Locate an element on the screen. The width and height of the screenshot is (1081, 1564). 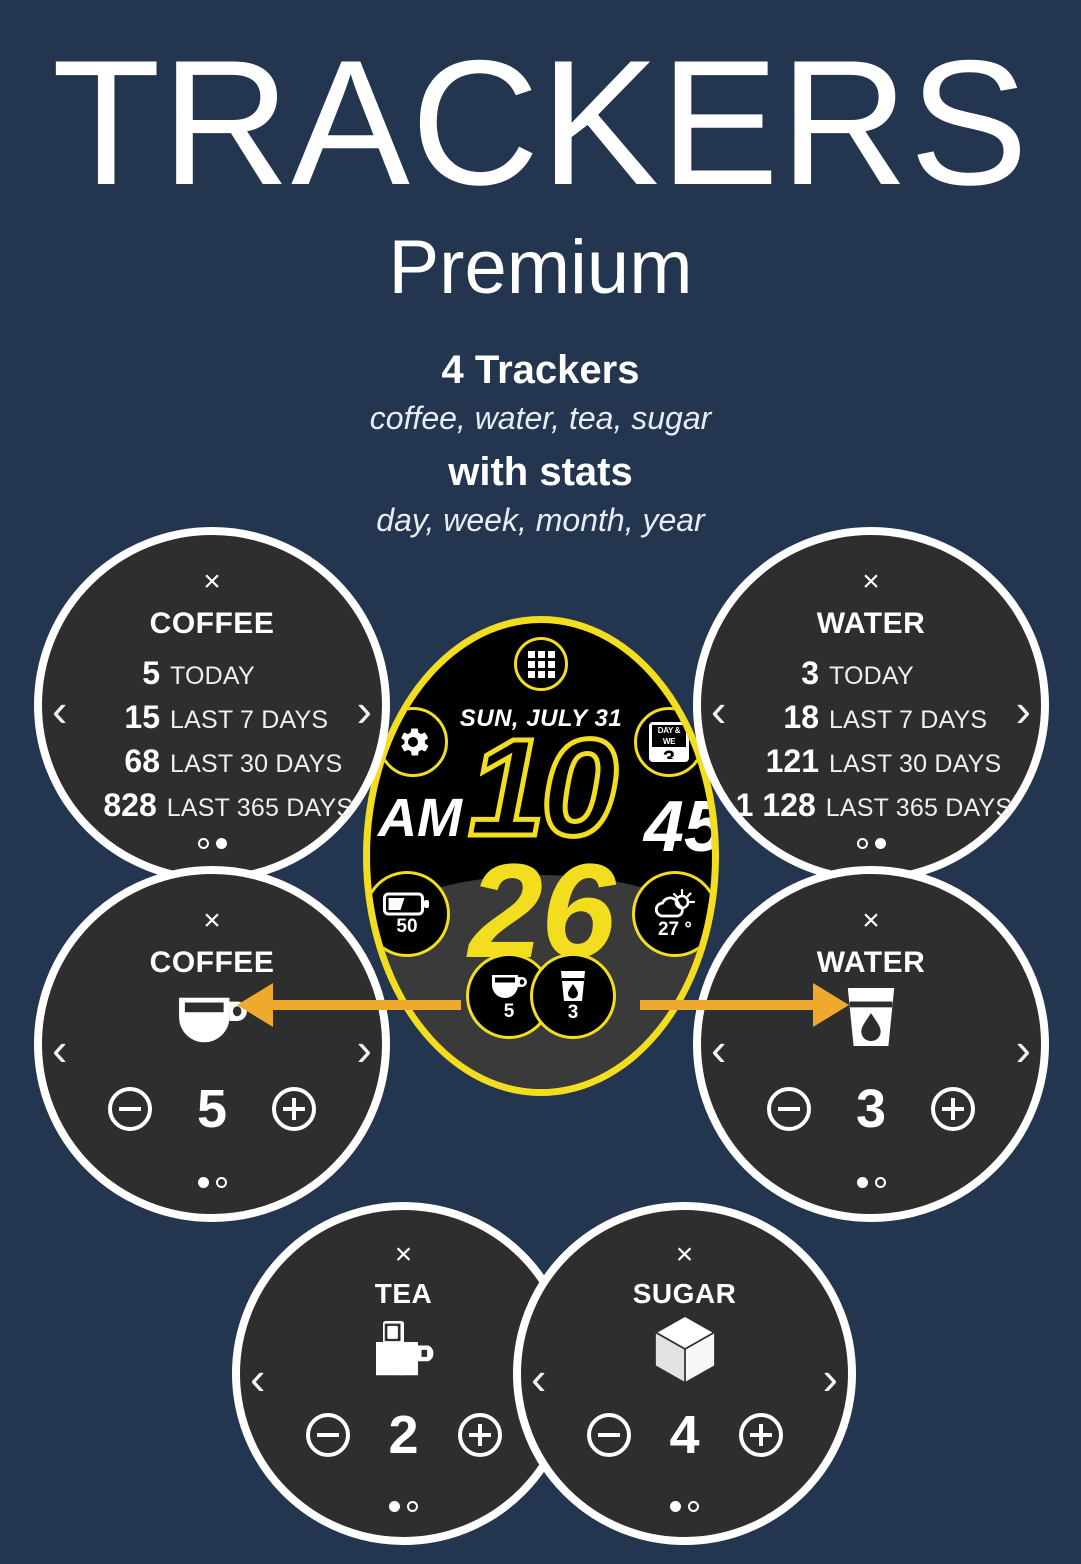
calendar-label: DAY & WE is located at coordinates (669, 736).